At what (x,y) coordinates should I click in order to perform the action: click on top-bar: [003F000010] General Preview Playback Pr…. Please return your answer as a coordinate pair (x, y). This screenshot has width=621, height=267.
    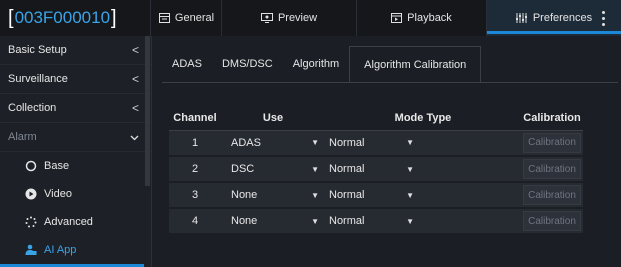
    Looking at the image, I should click on (310, 18).